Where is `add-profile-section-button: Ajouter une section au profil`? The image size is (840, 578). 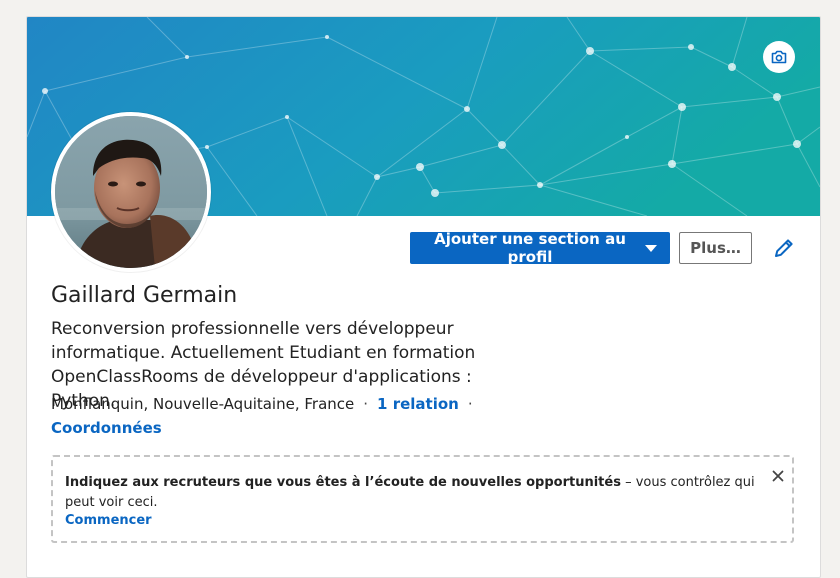 add-profile-section-button: Ajouter une section au profil is located at coordinates (540, 248).